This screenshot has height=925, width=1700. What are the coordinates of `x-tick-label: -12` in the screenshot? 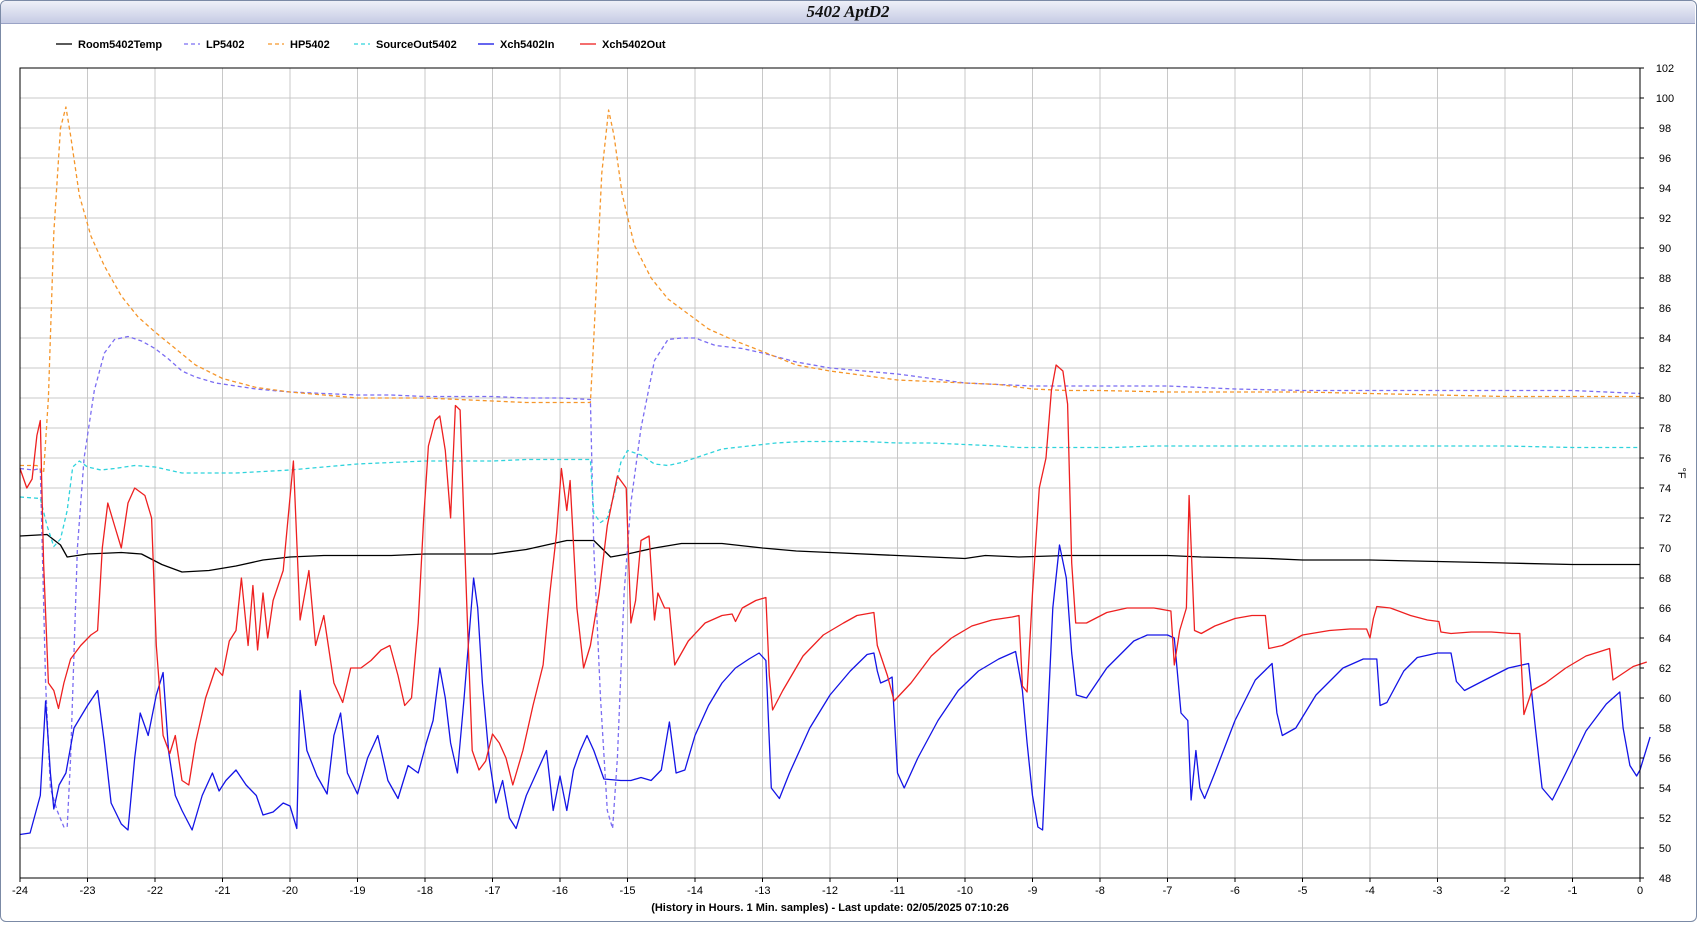 It's located at (830, 891).